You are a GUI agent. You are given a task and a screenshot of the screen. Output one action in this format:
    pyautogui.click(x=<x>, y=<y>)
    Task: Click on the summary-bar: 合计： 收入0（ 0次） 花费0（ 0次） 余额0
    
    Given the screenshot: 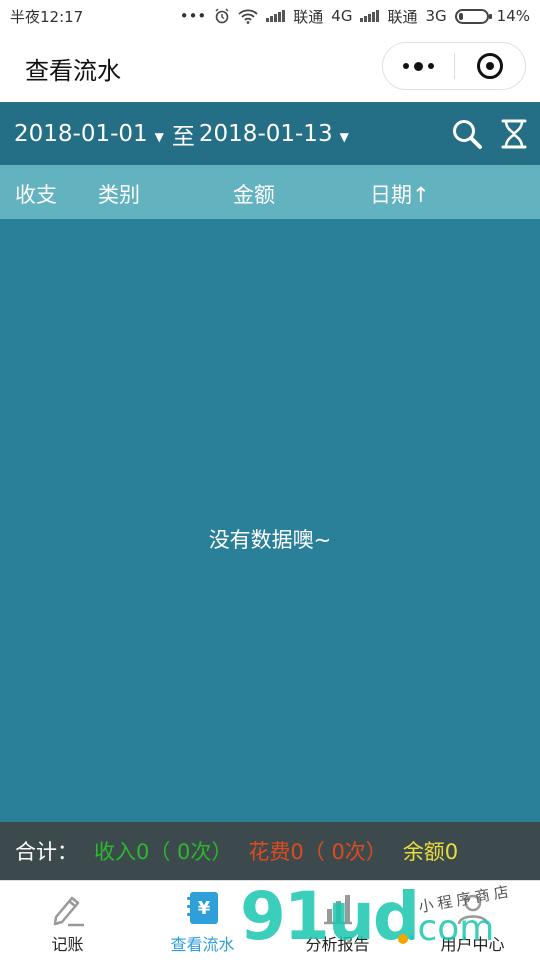 What is the action you would take?
    pyautogui.click(x=270, y=851)
    